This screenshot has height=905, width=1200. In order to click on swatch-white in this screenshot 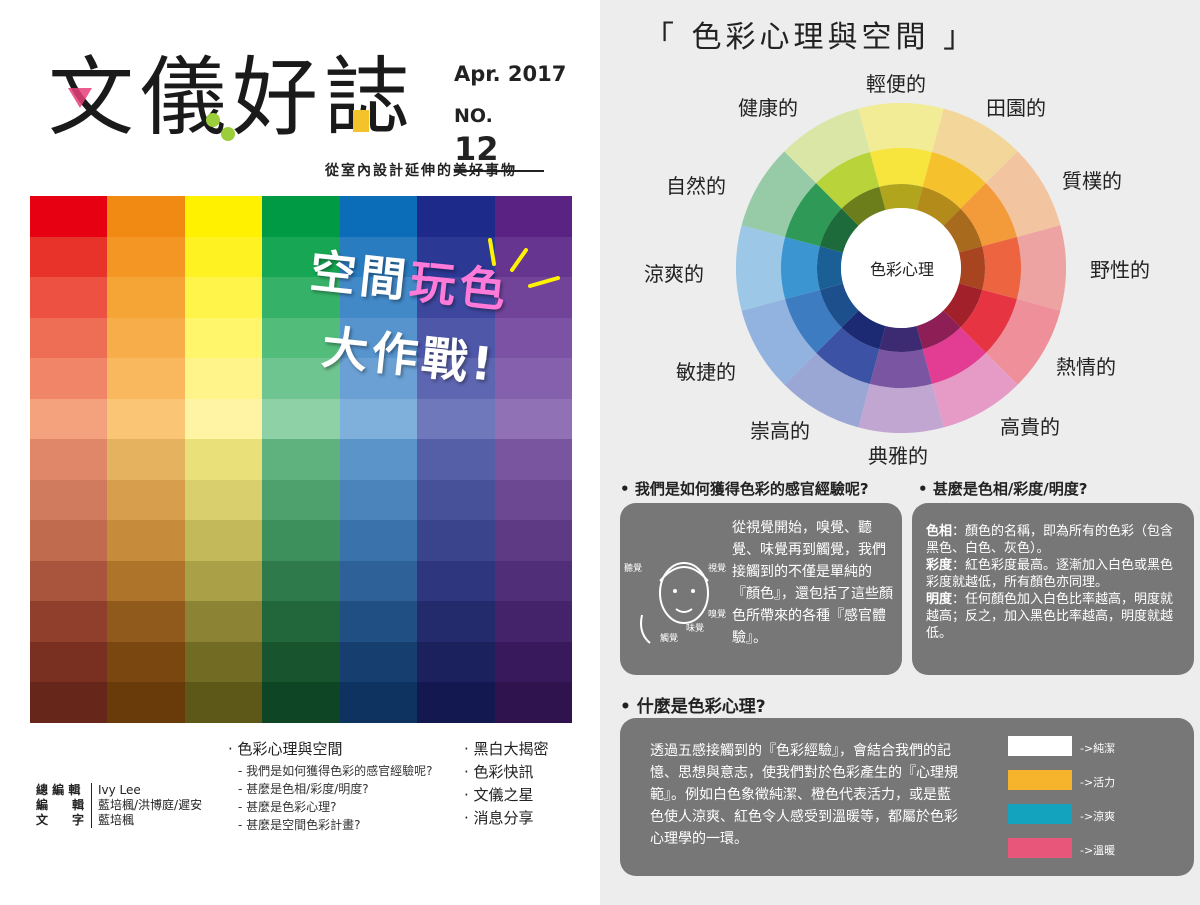, I will do `click(1040, 746)`.